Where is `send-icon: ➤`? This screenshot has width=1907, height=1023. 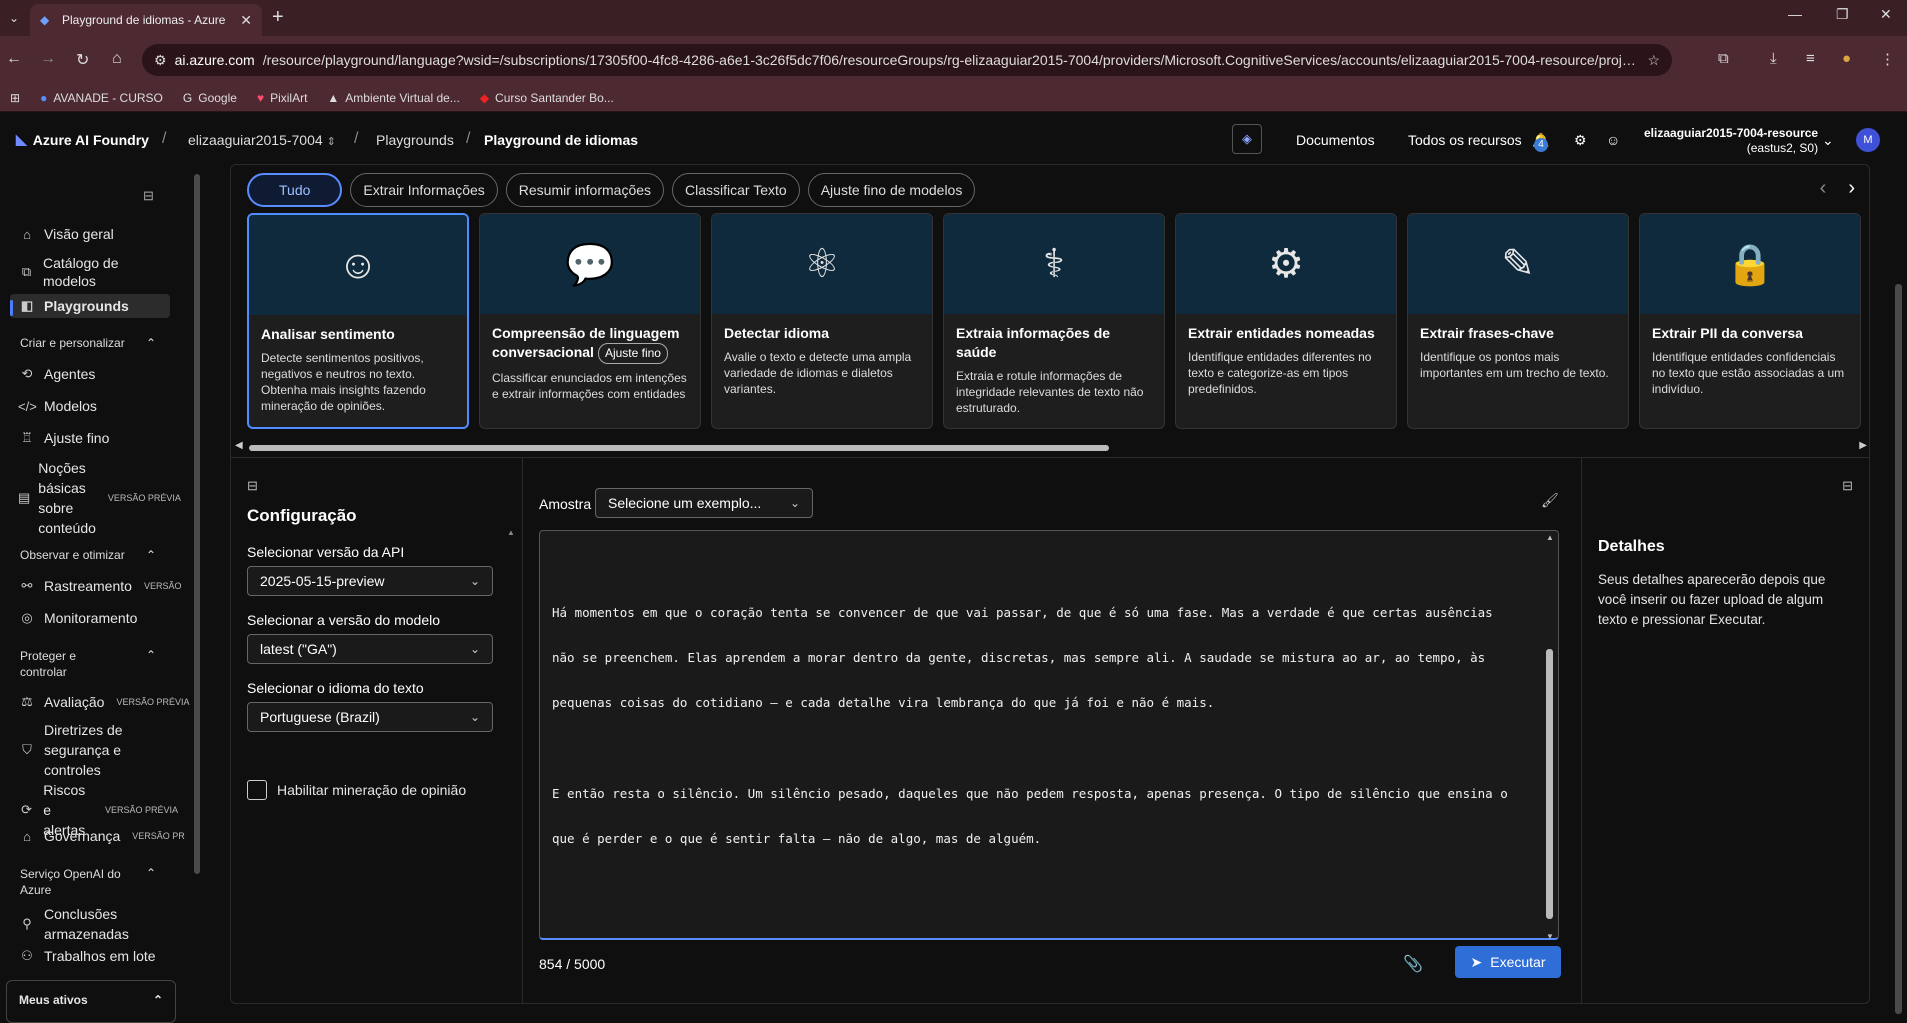 send-icon: ➤ is located at coordinates (1476, 961).